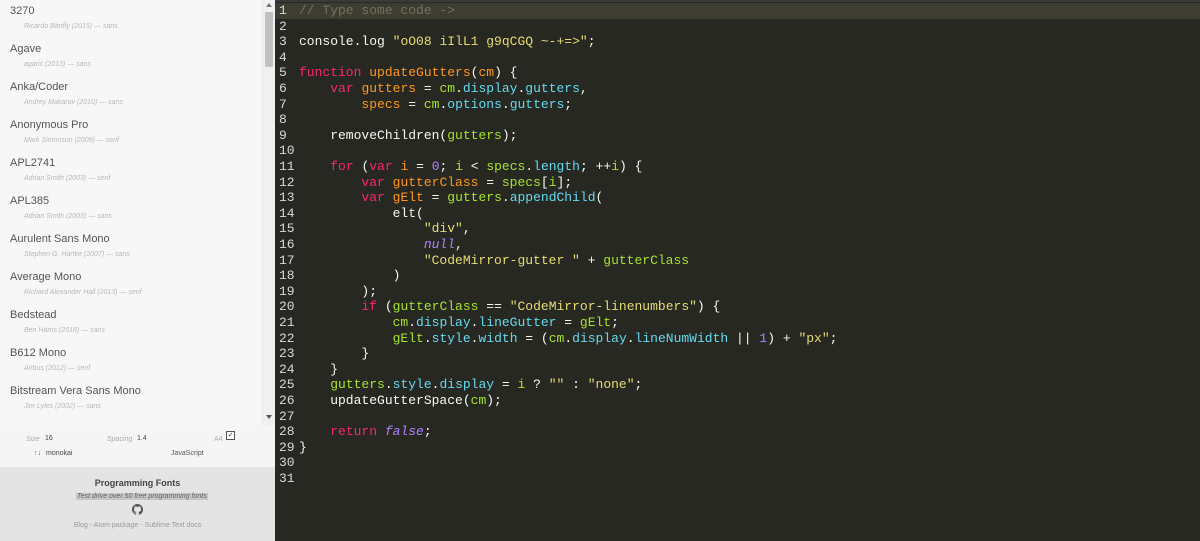  Describe the element at coordinates (326, 292) in the screenshot. I see `code-line: 19 );` at that location.